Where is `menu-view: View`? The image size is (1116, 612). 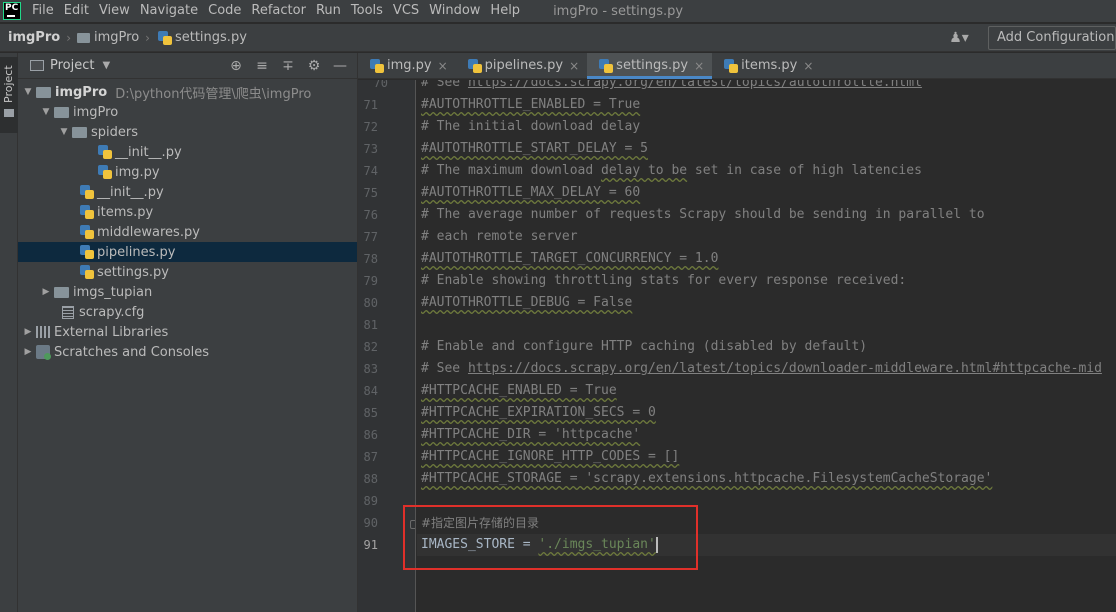
menu-view: View is located at coordinates (114, 11).